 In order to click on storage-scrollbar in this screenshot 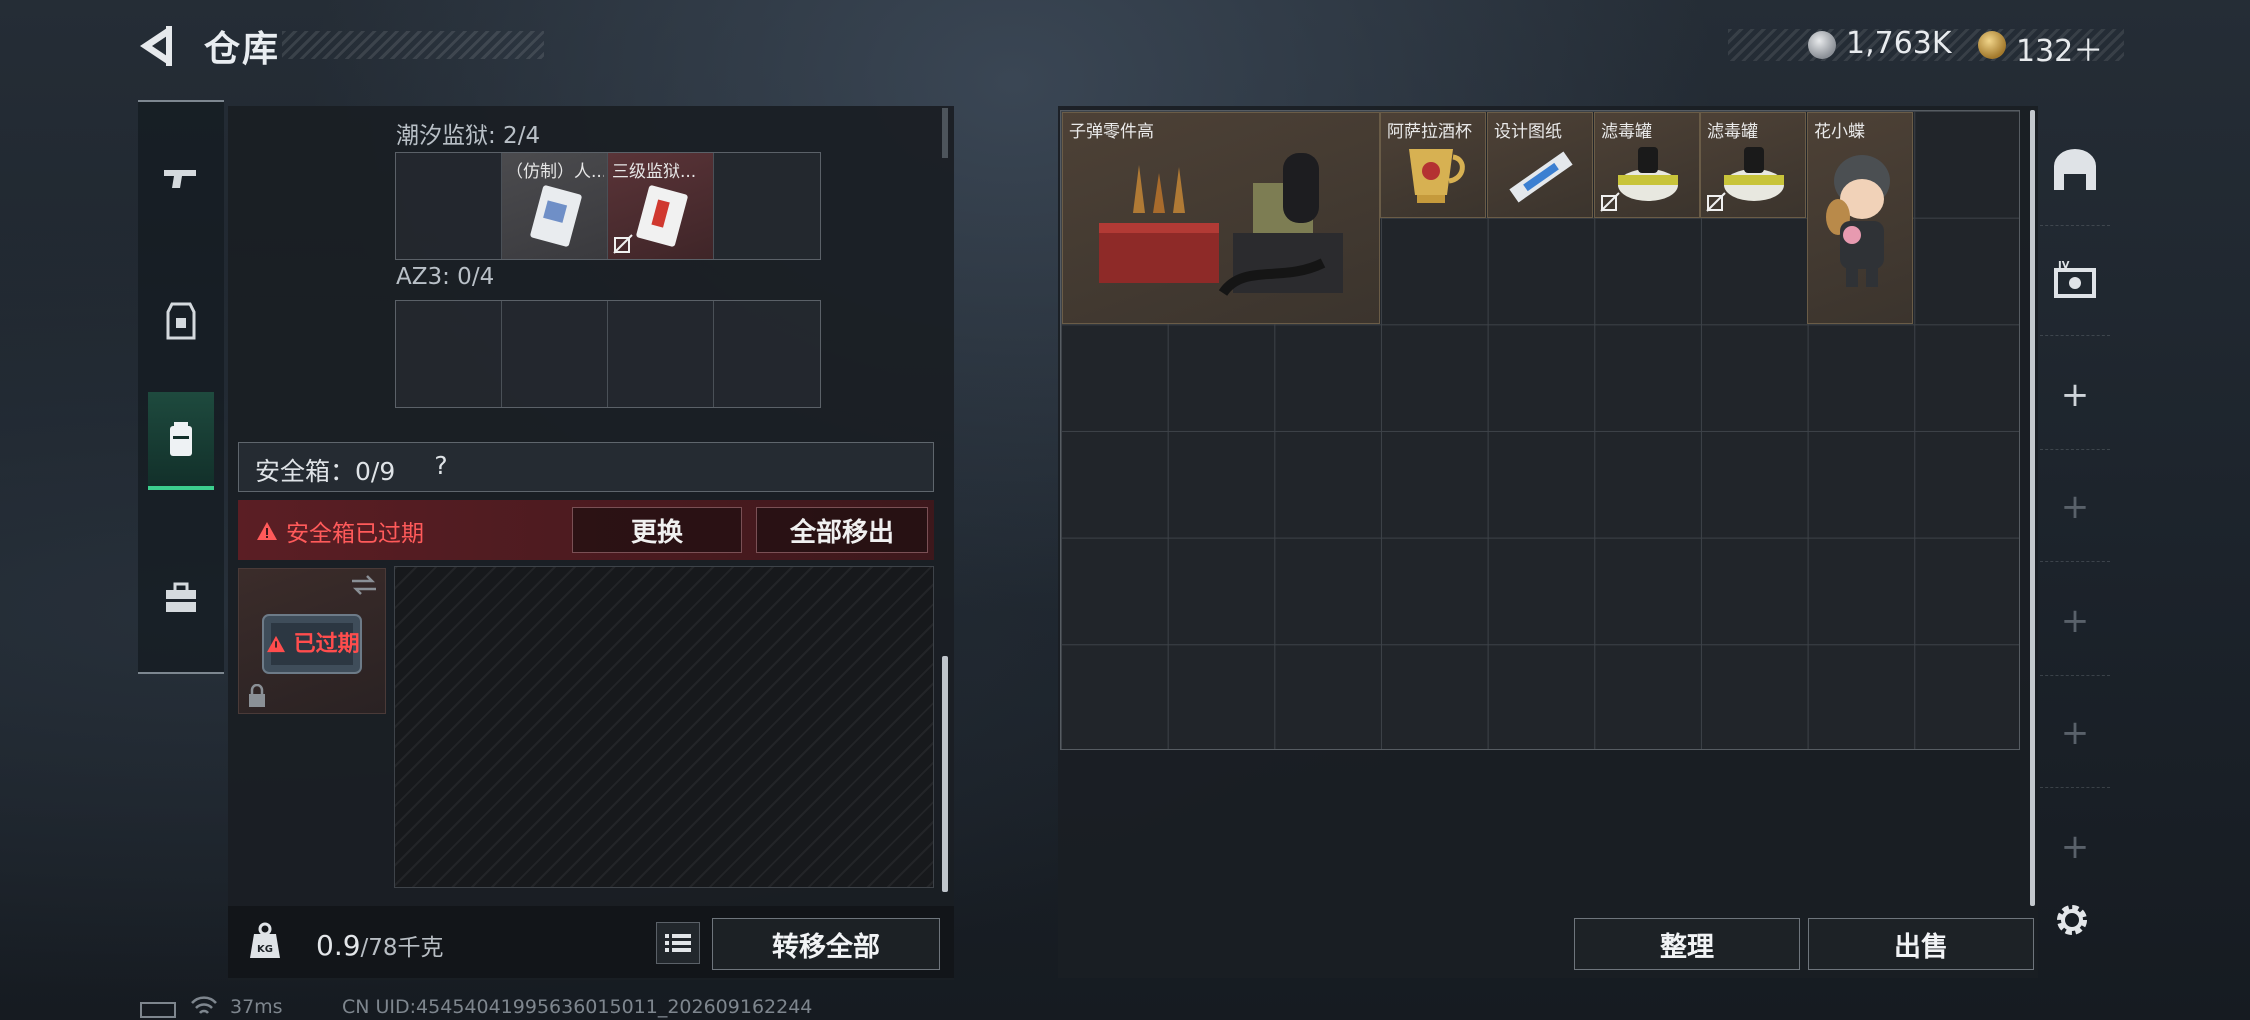, I will do `click(2032, 508)`.